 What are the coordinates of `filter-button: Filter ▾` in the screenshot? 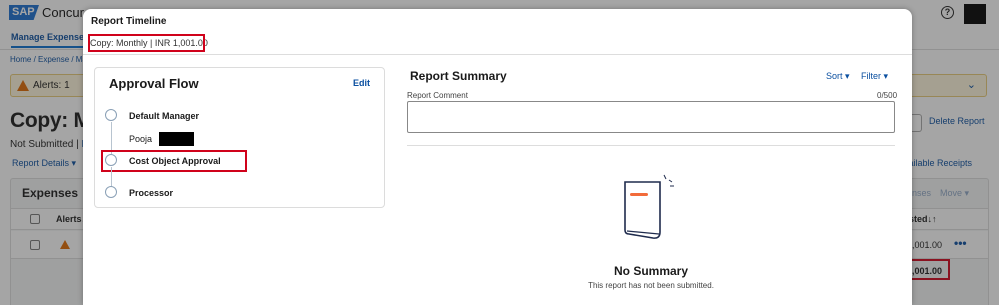 It's located at (874, 76).